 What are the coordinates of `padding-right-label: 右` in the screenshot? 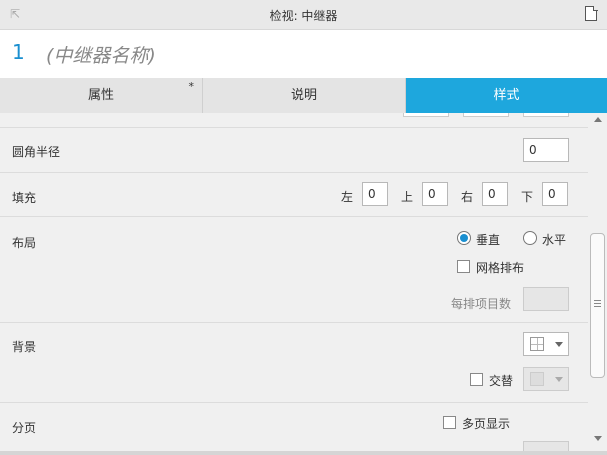 It's located at (467, 197).